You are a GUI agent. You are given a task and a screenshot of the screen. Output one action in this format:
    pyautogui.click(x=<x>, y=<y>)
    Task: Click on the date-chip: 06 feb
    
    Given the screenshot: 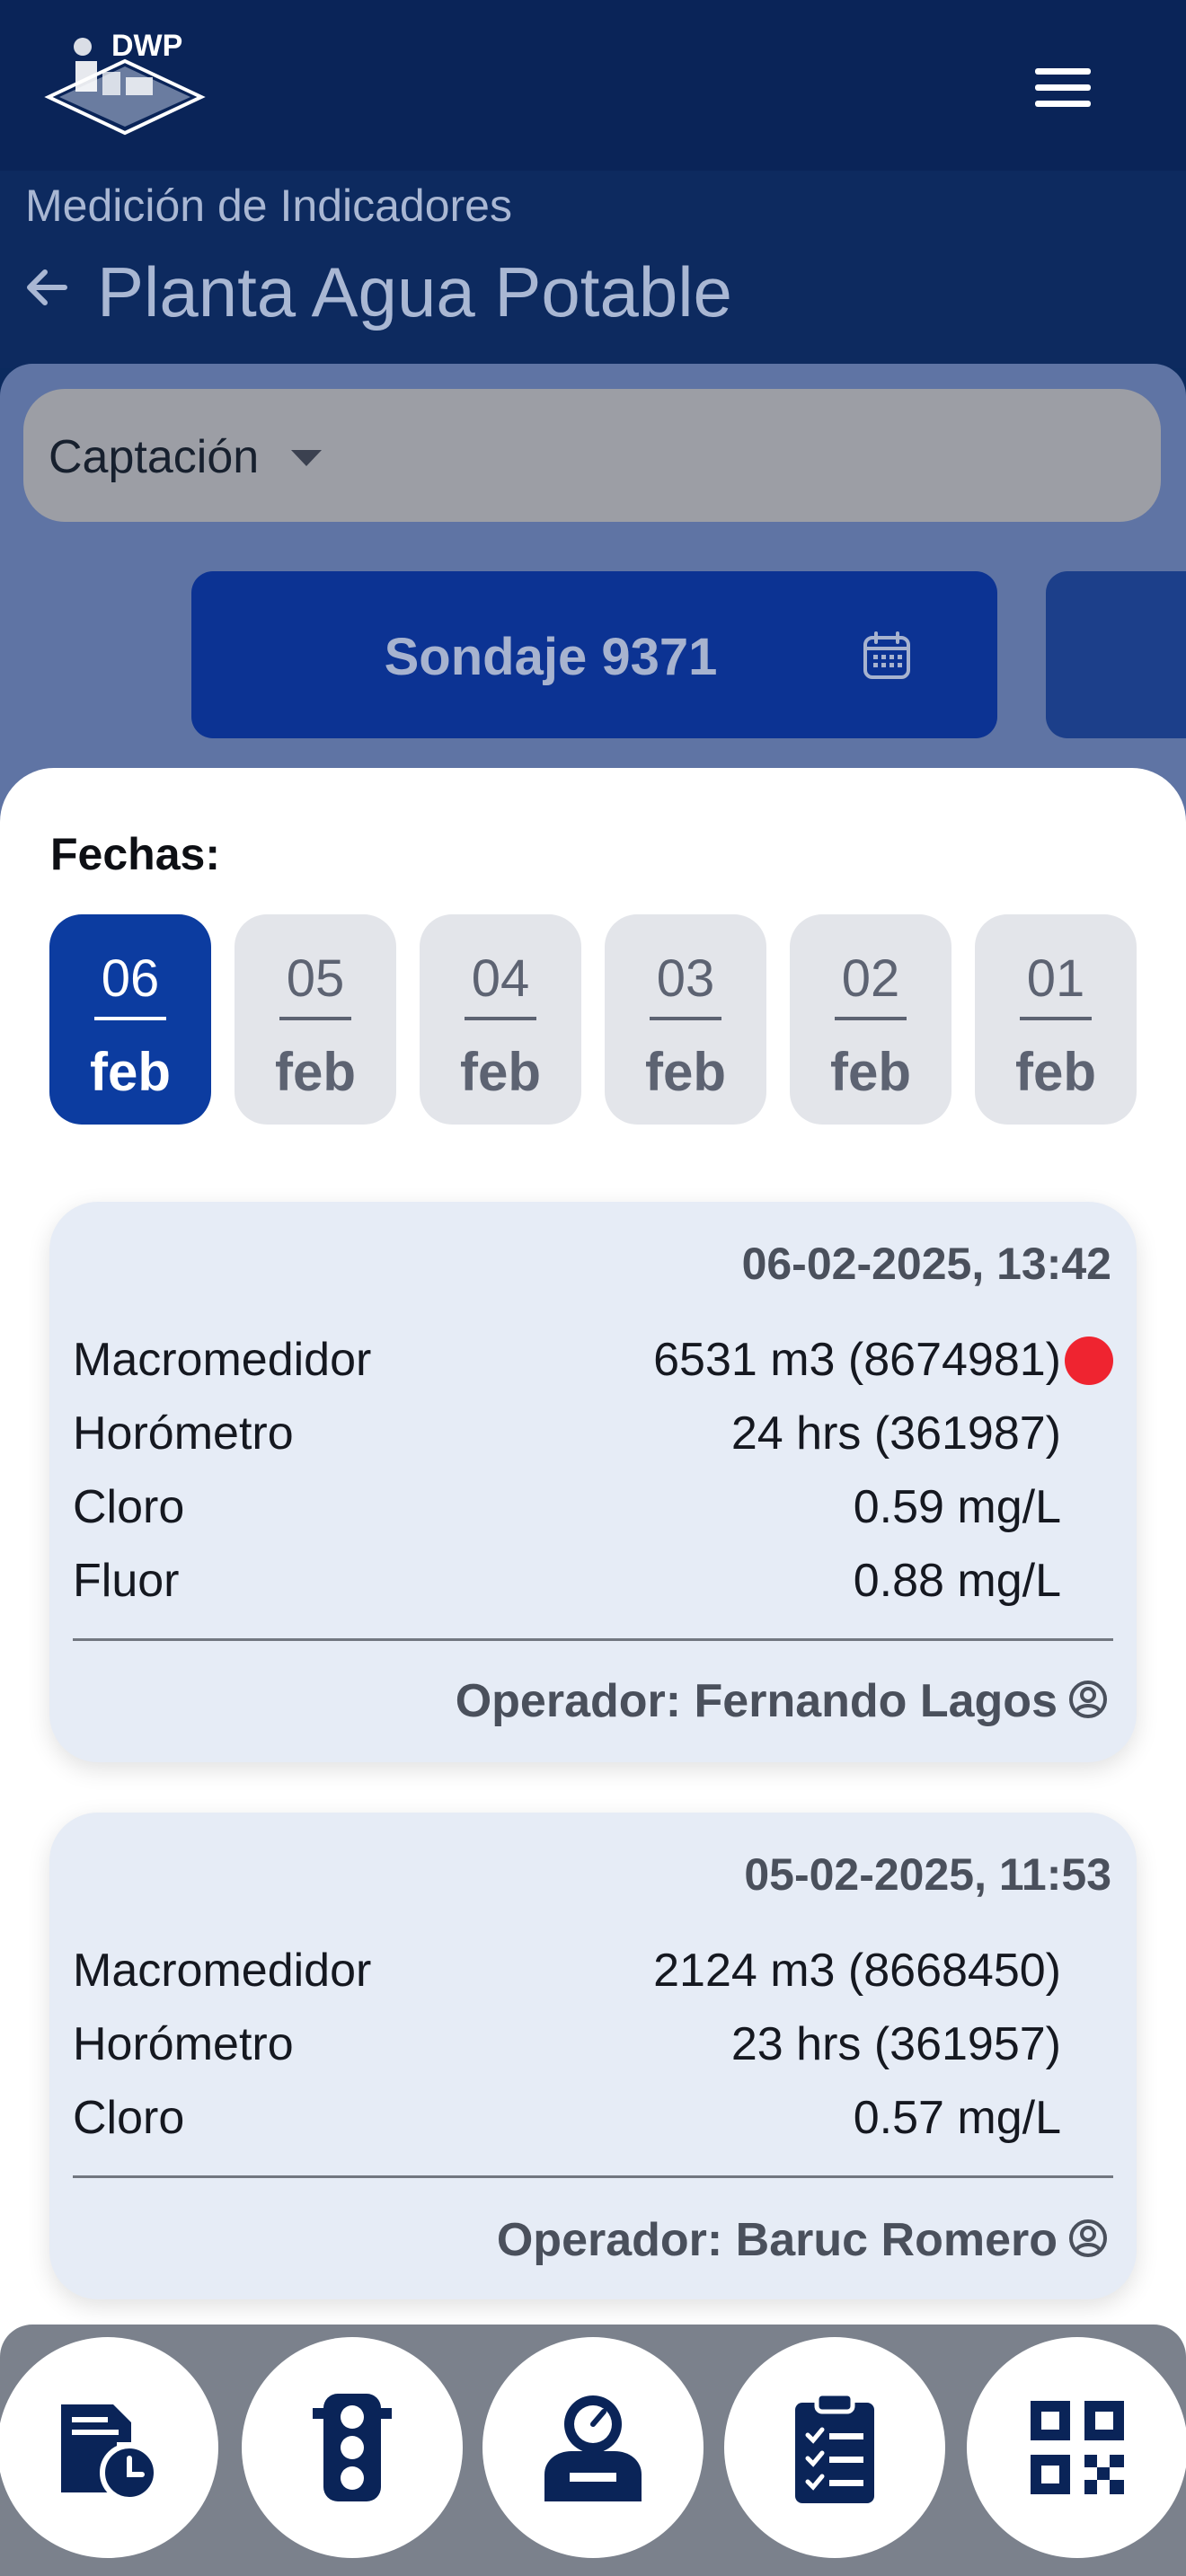 What is the action you would take?
    pyautogui.click(x=130, y=1019)
    